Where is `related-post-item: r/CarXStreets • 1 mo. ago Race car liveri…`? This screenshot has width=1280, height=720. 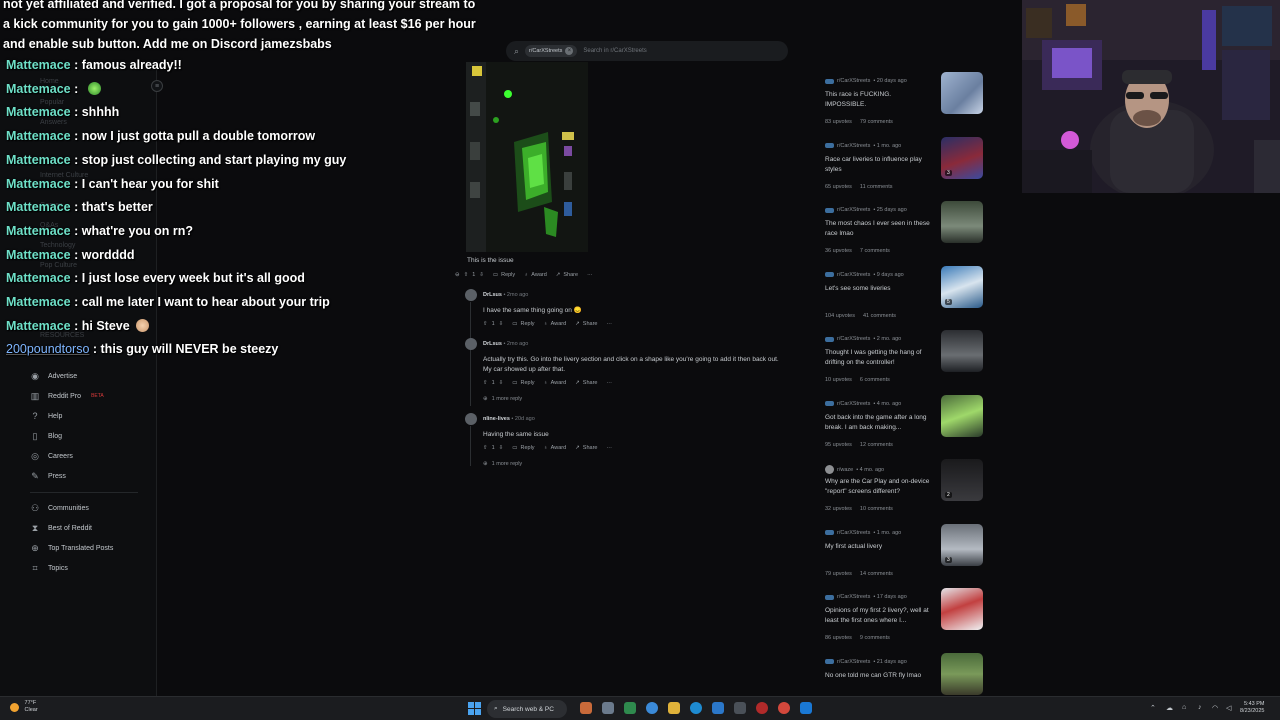
related-post-item: r/CarXStreets • 1 mo. ago Race car liveri… is located at coordinates (905, 169).